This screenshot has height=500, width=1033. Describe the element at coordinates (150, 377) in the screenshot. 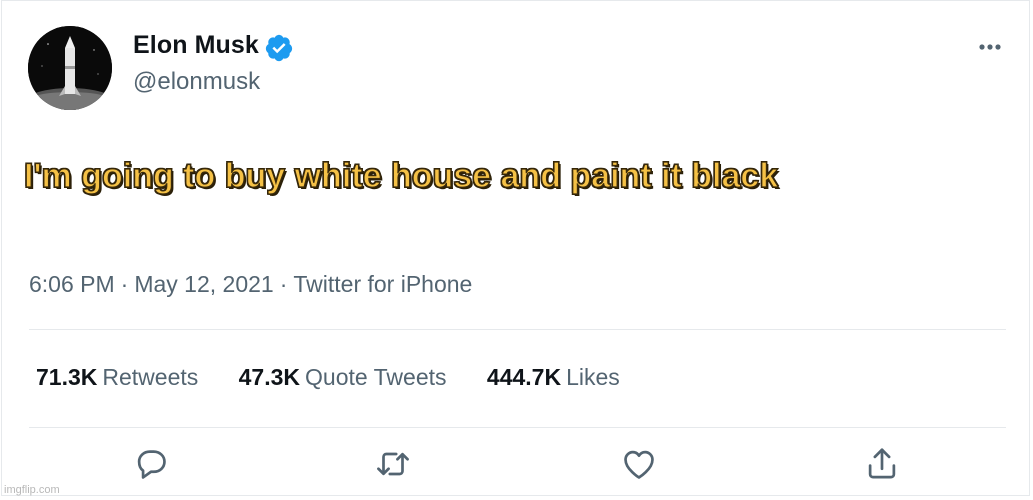

I see `retweets-label: Retweets` at that location.